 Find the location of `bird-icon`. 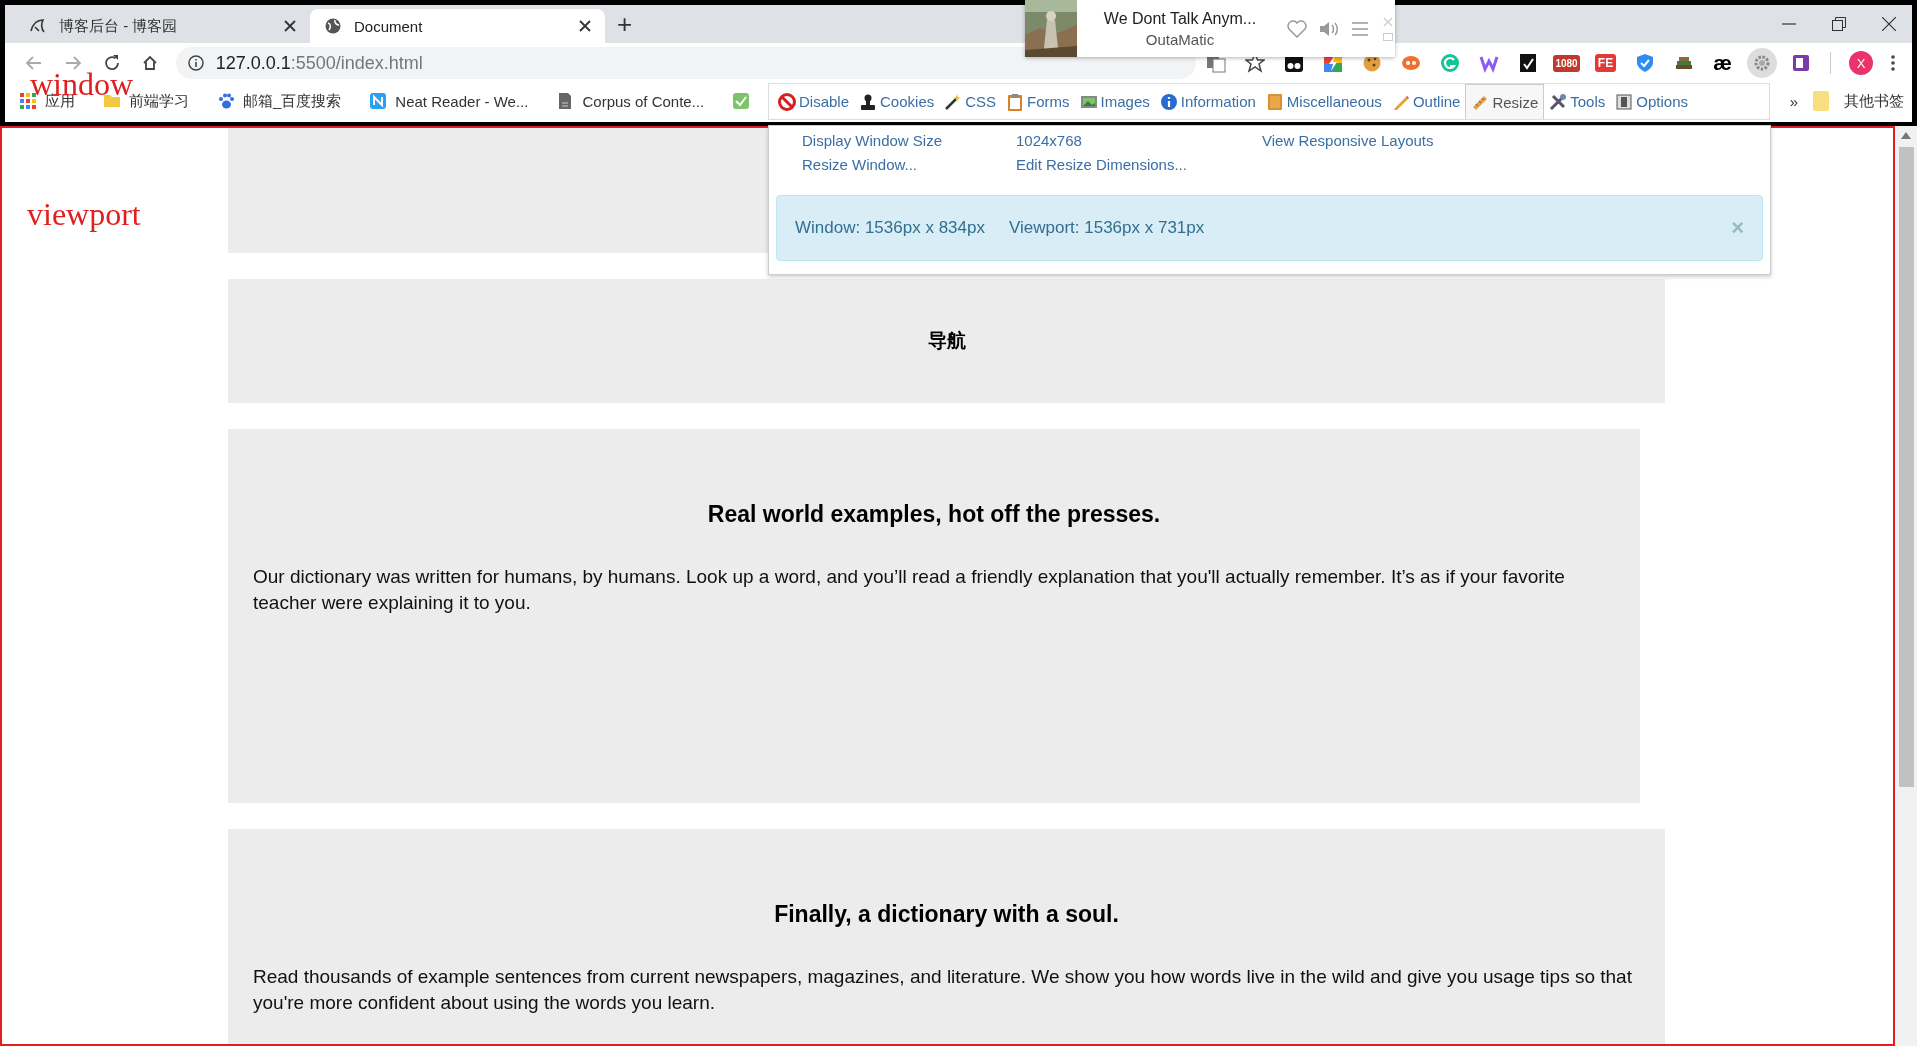

bird-icon is located at coordinates (38, 26).